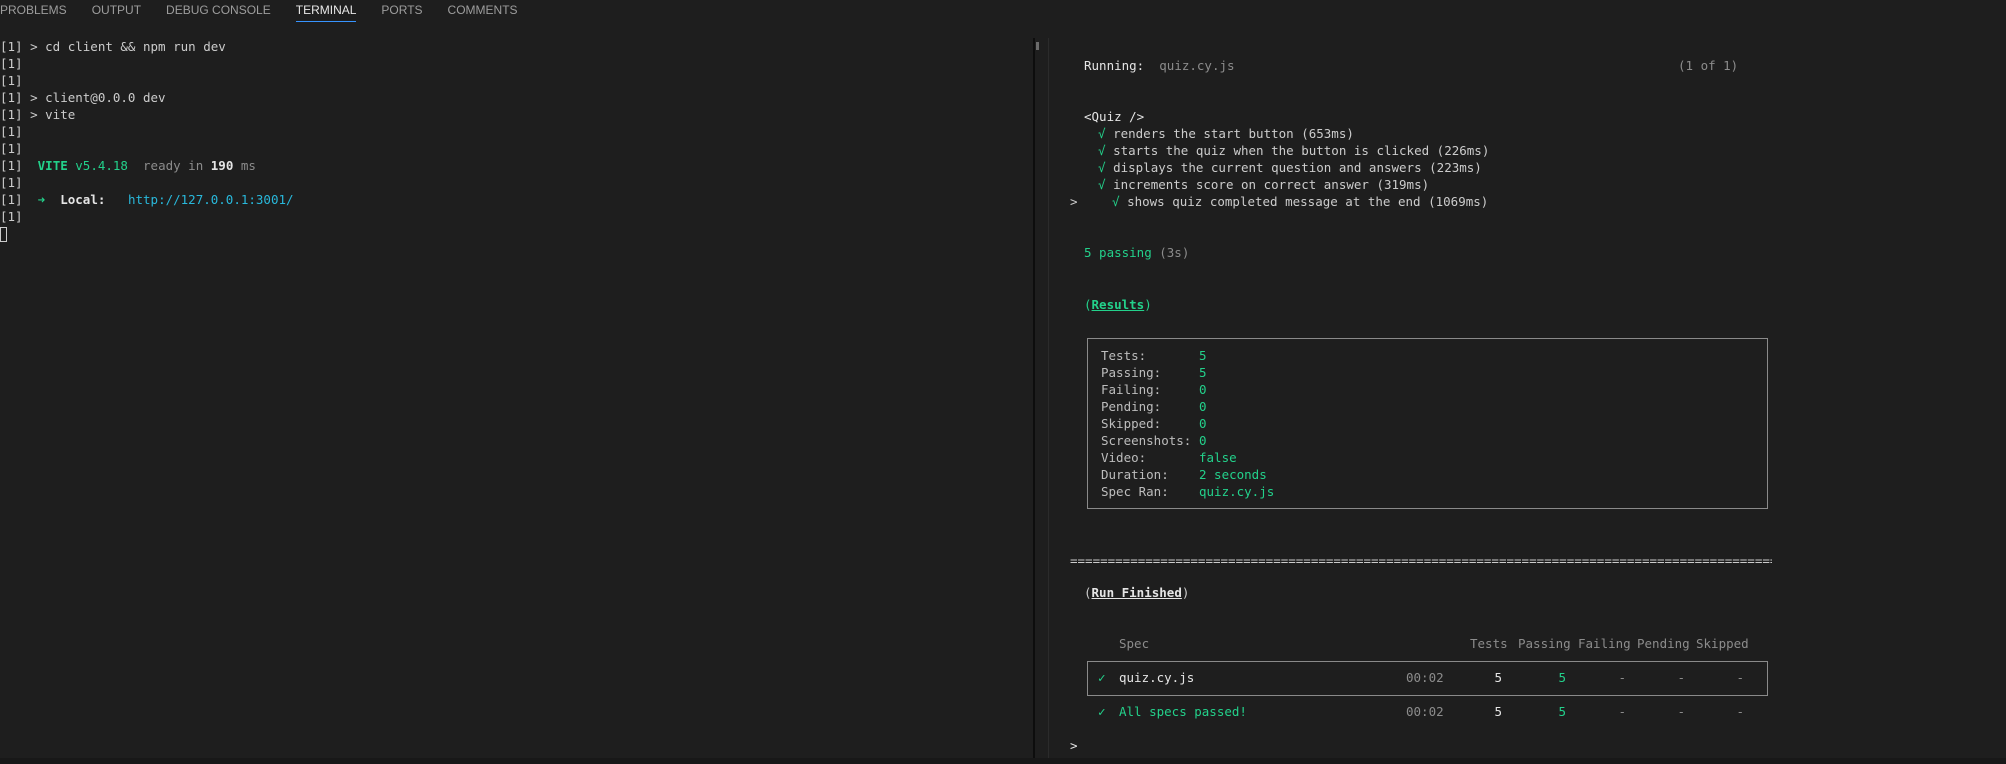 This screenshot has width=2006, height=764. I want to click on local-label: Local:, so click(75, 199).